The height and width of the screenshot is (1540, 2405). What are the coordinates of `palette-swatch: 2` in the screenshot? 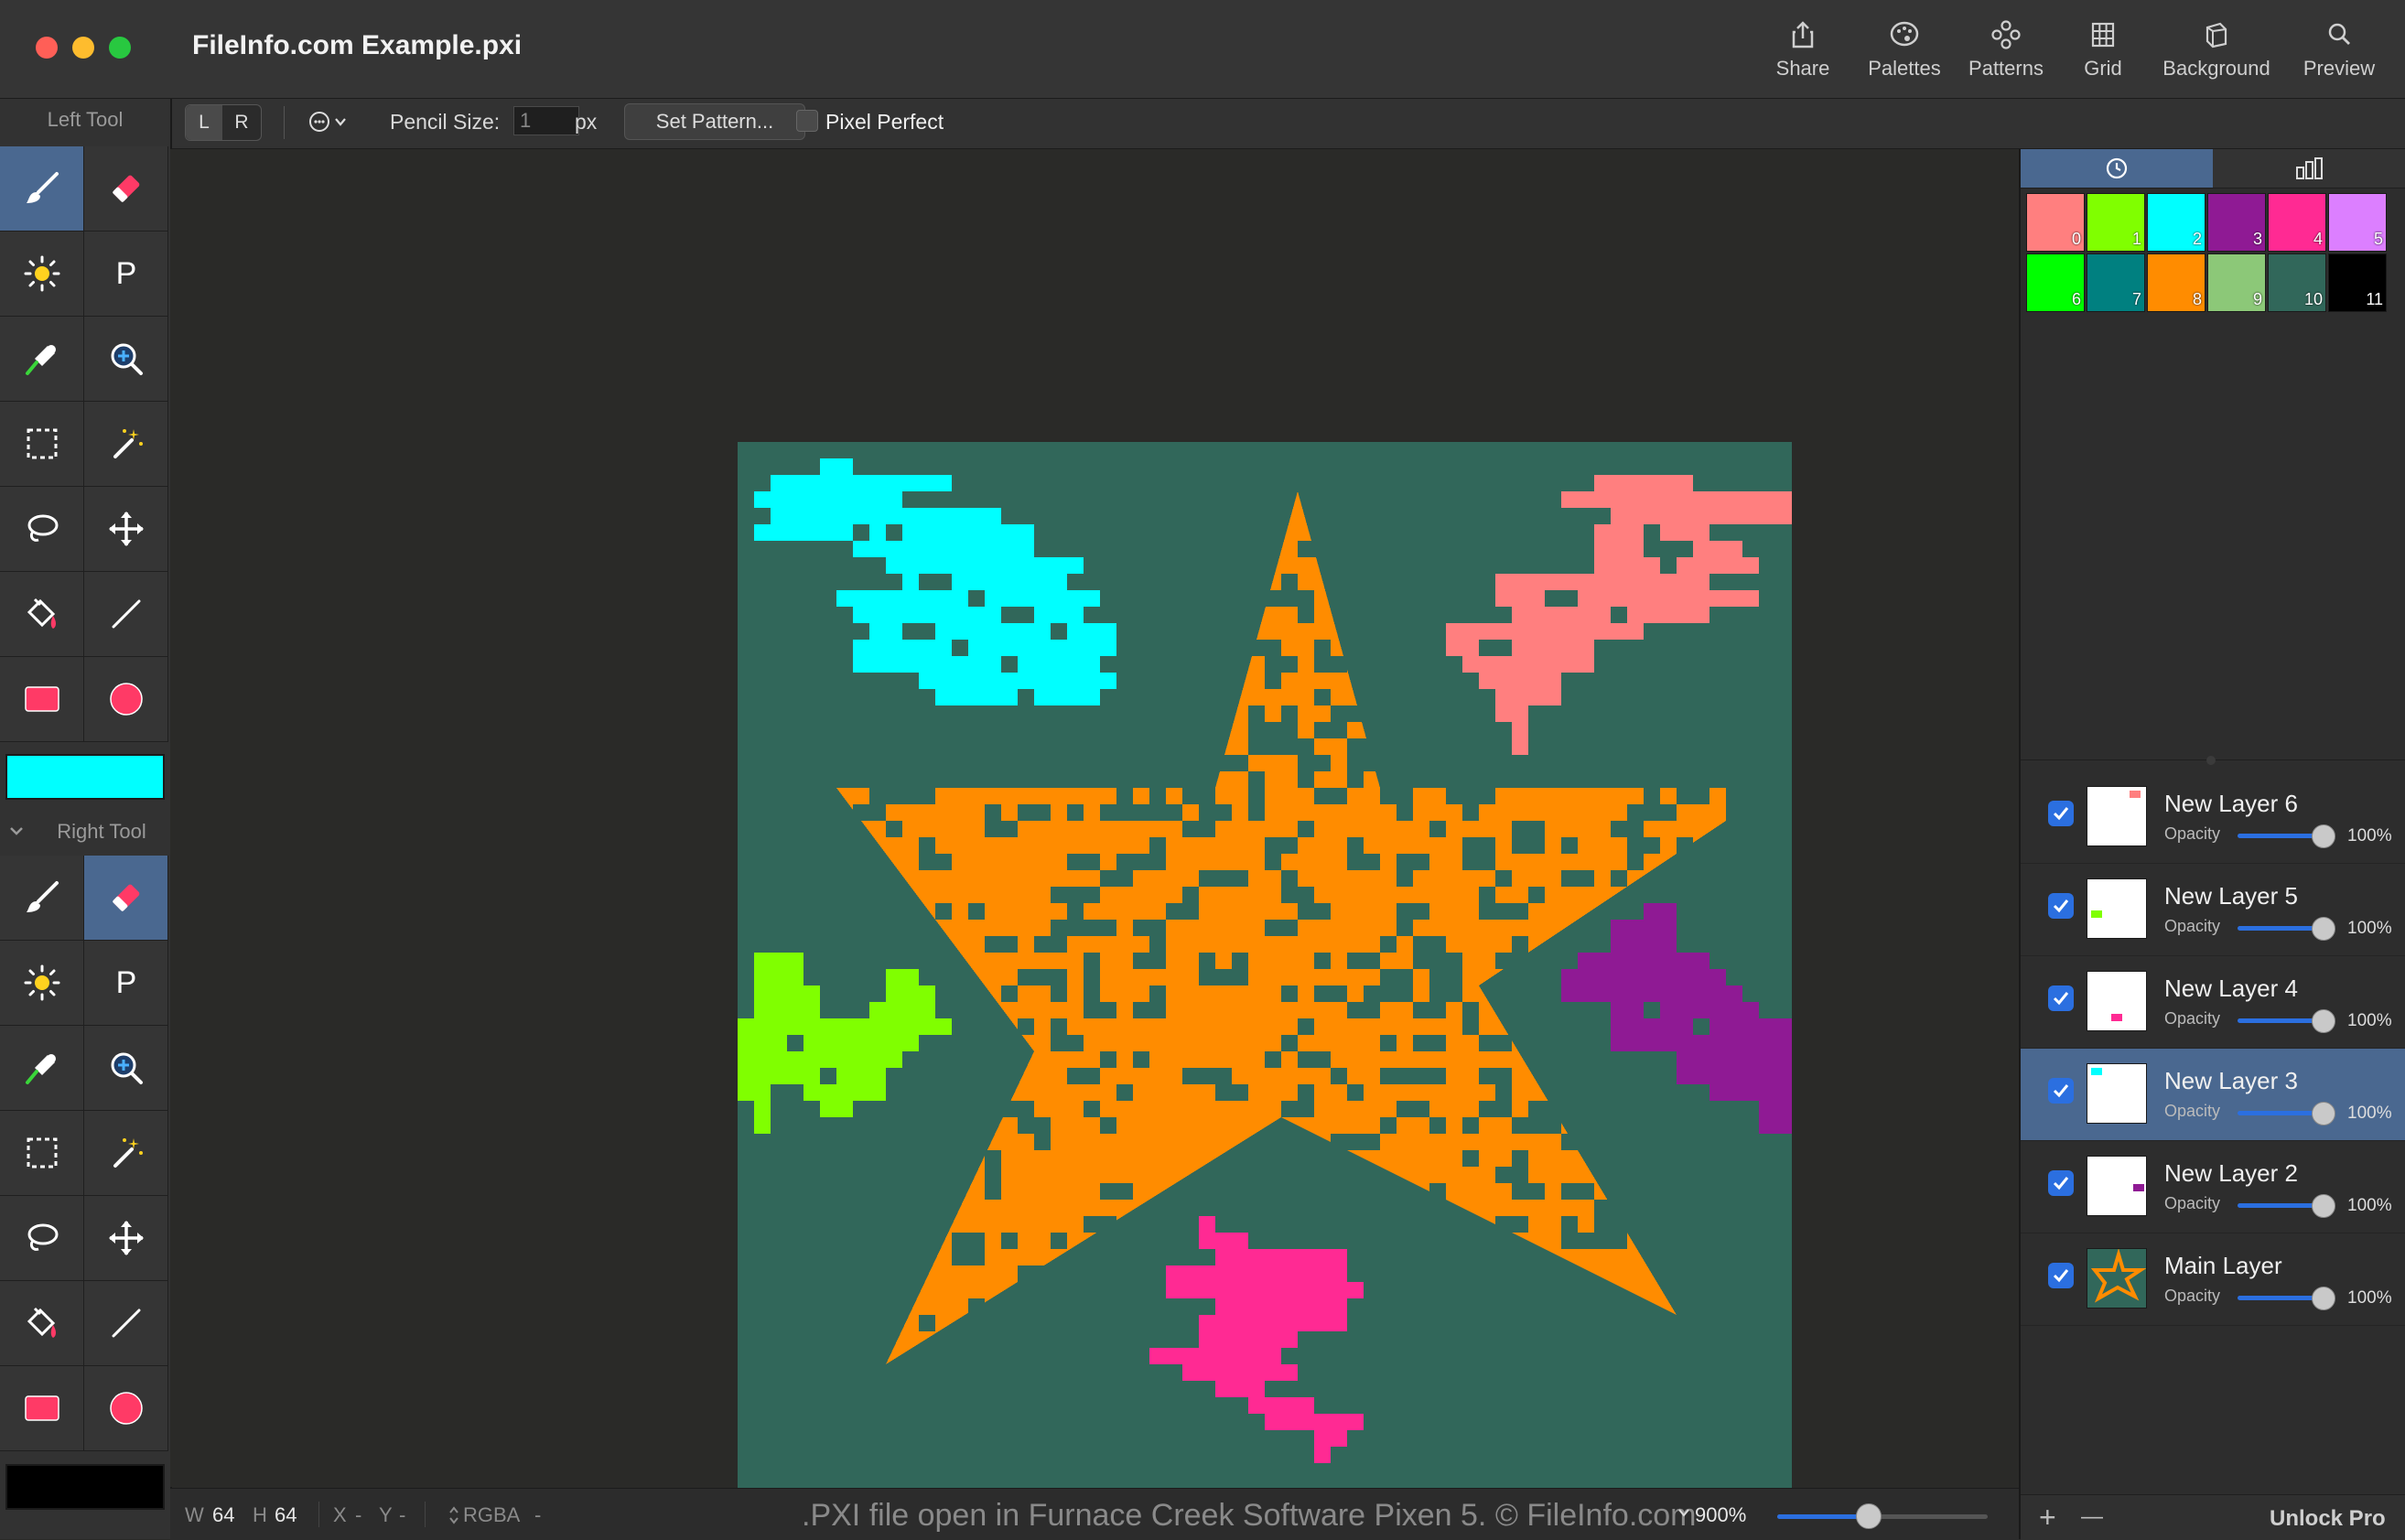 It's located at (2176, 222).